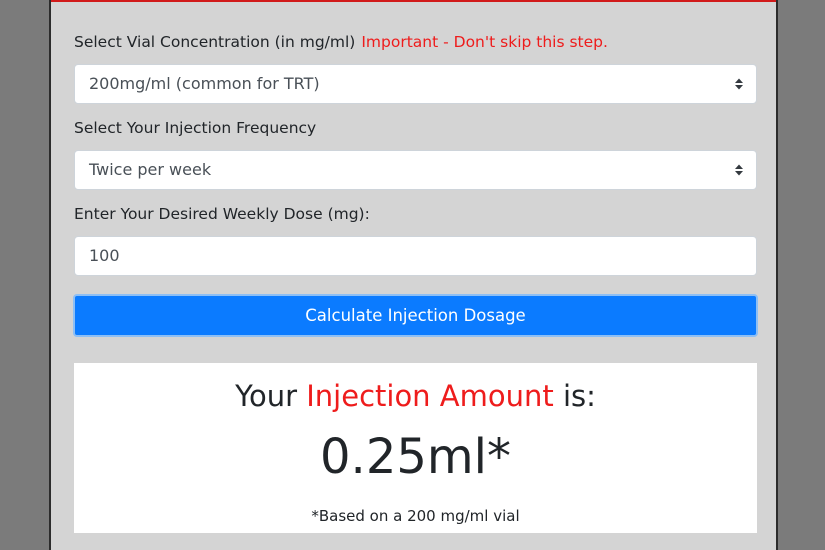 The width and height of the screenshot is (825, 550). Describe the element at coordinates (415, 457) in the screenshot. I see `injection-amount-value: 0.25ml*` at that location.